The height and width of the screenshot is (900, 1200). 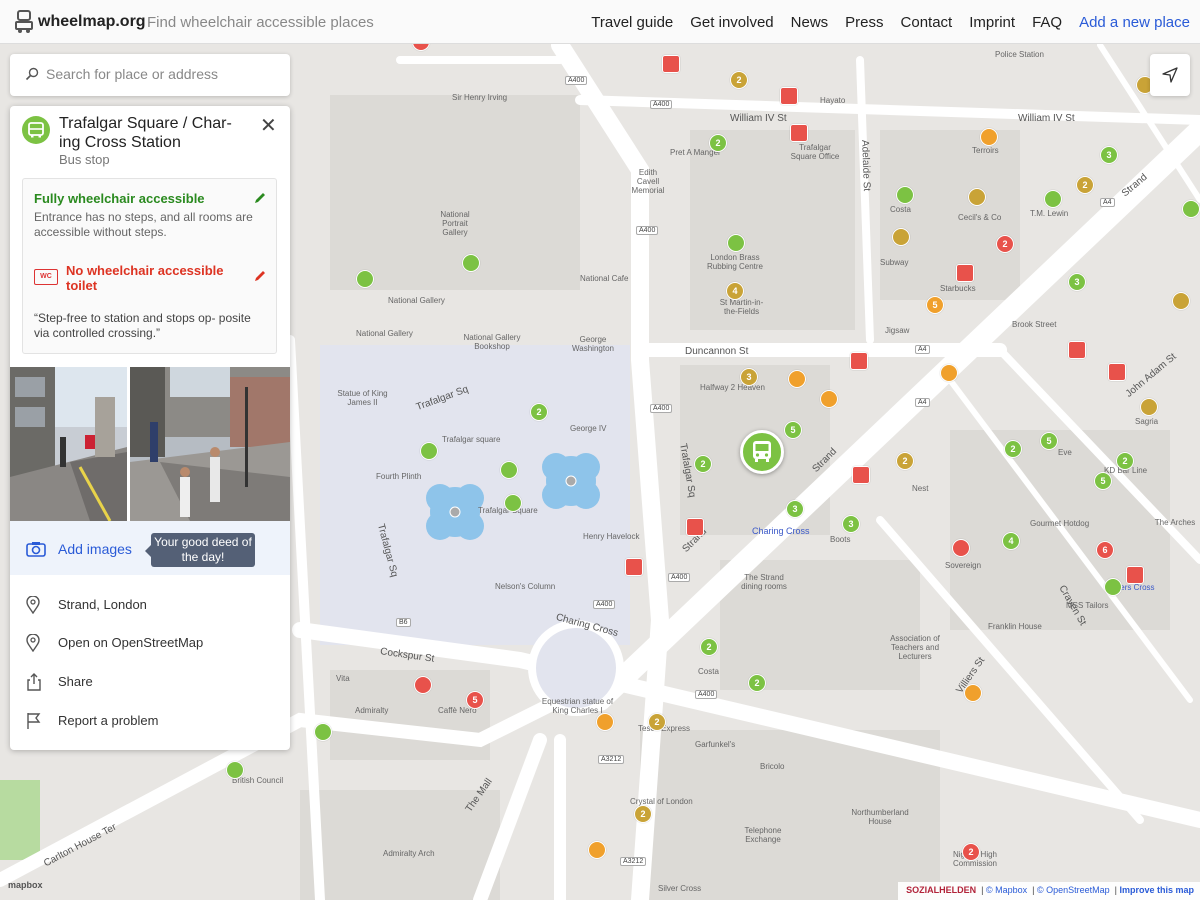 I want to click on nav-press: Press, so click(x=864, y=22).